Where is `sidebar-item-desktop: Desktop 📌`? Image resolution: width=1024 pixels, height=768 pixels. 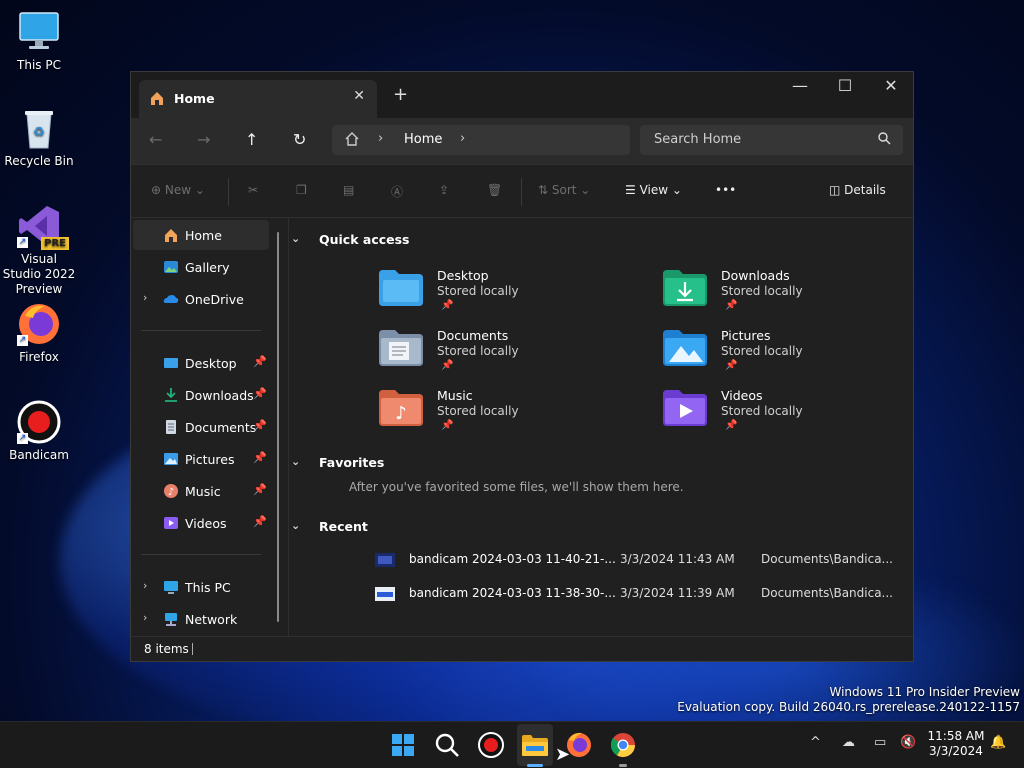
sidebar-item-desktop: Desktop 📌 is located at coordinates (201, 363).